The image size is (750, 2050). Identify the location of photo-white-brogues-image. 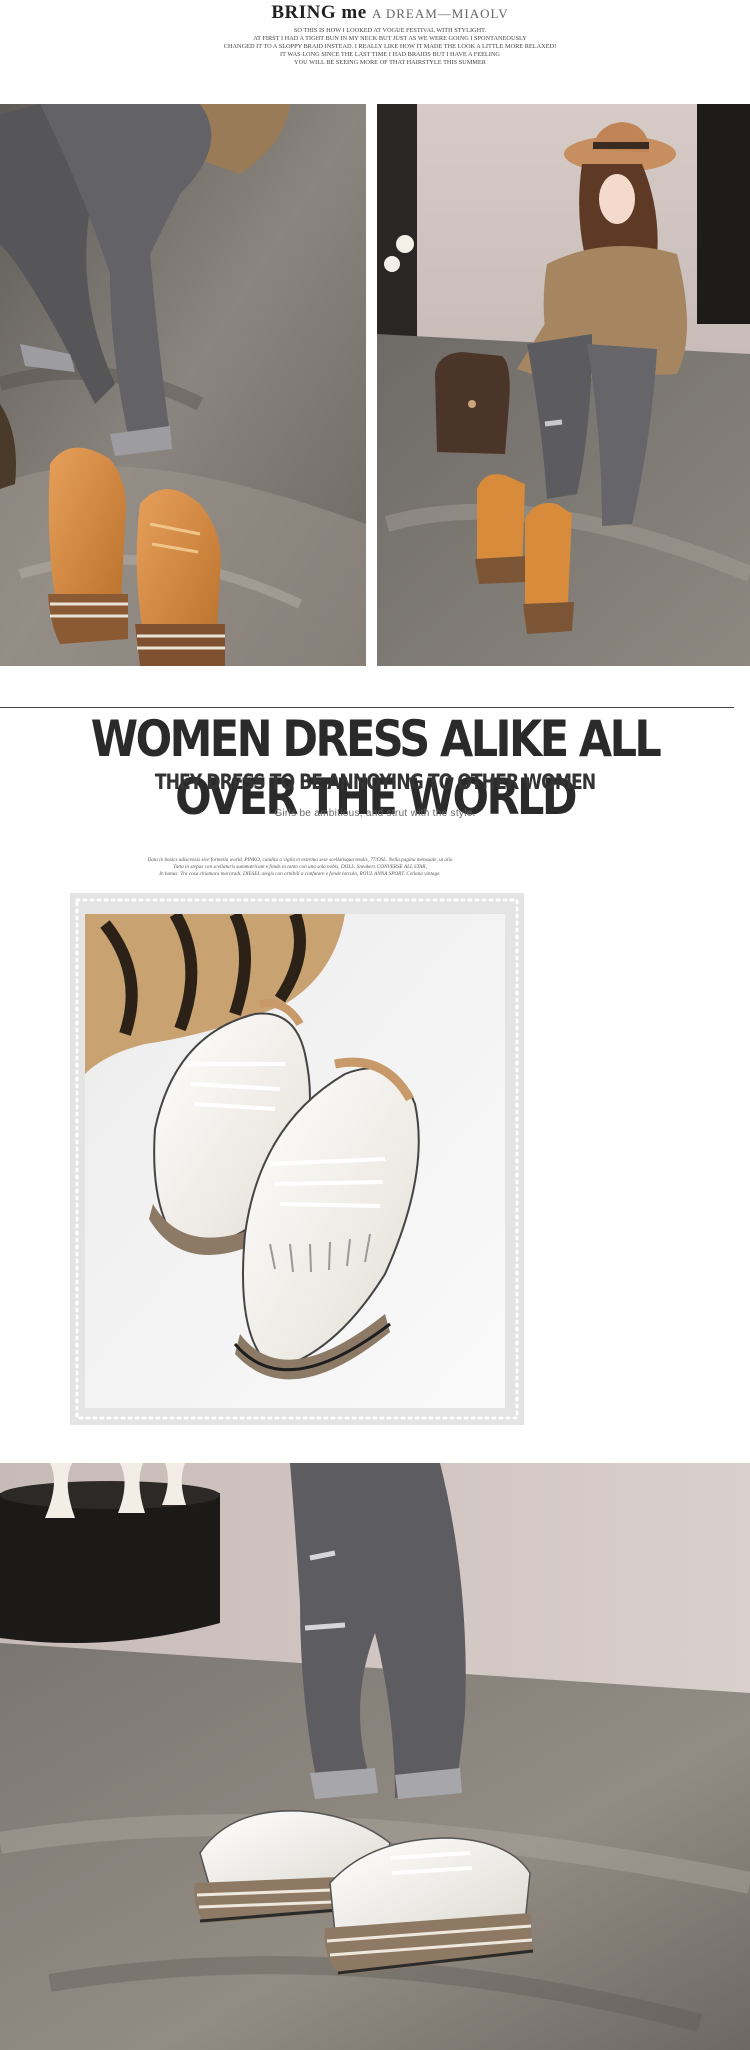
(295, 1161).